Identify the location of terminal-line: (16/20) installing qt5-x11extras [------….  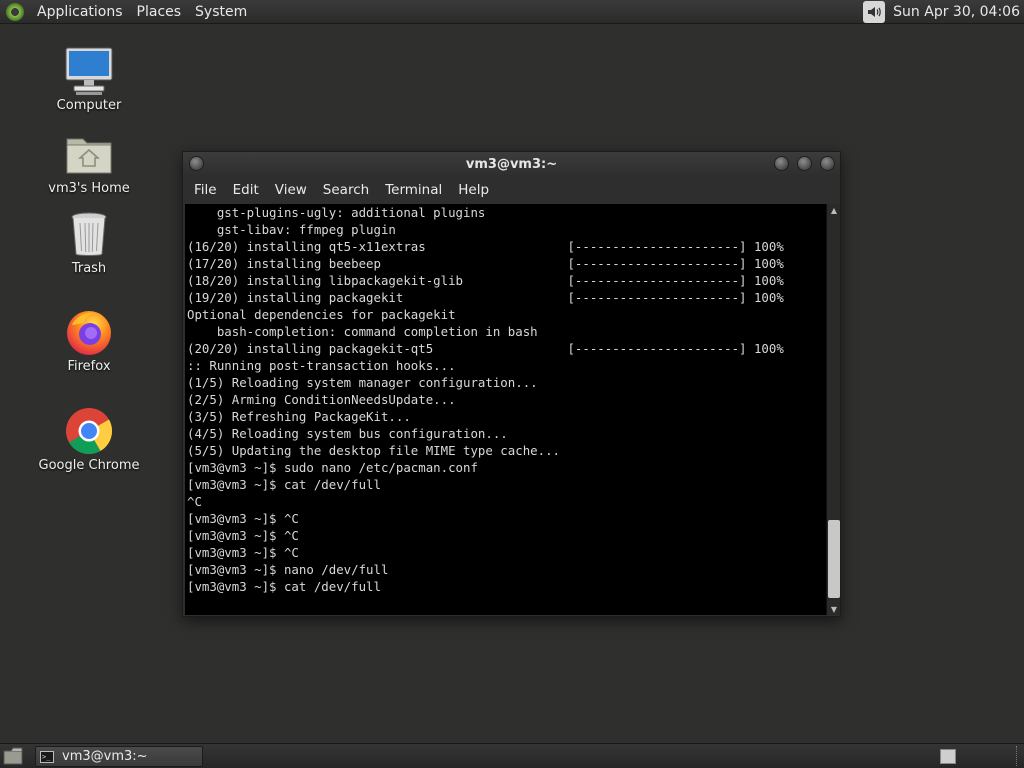
(485, 246).